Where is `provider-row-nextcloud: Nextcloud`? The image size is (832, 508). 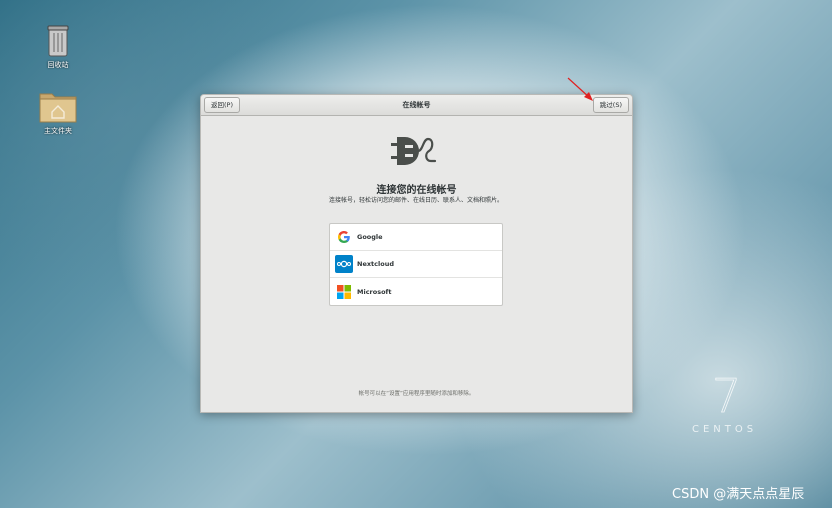 provider-row-nextcloud: Nextcloud is located at coordinates (416, 264).